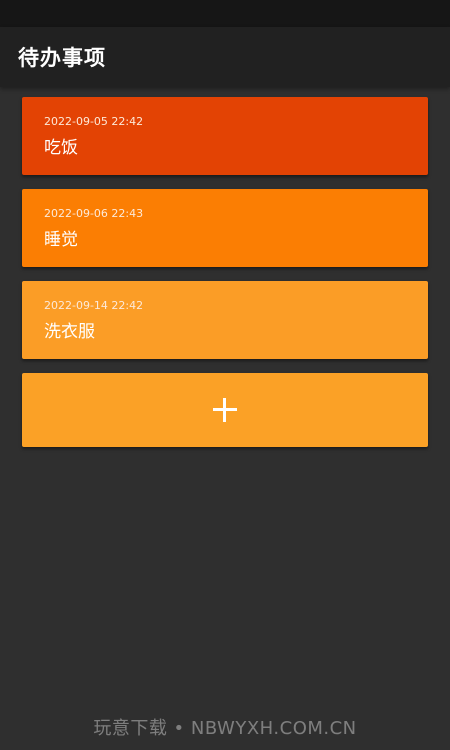  I want to click on page-title: 待办事项, so click(62, 58).